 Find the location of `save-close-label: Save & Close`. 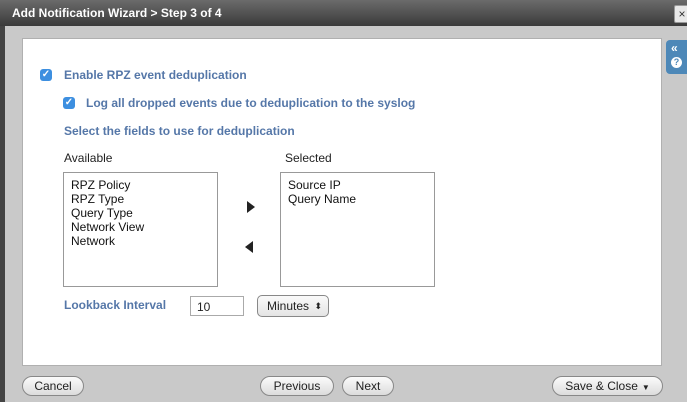

save-close-label: Save & Close is located at coordinates (601, 386).